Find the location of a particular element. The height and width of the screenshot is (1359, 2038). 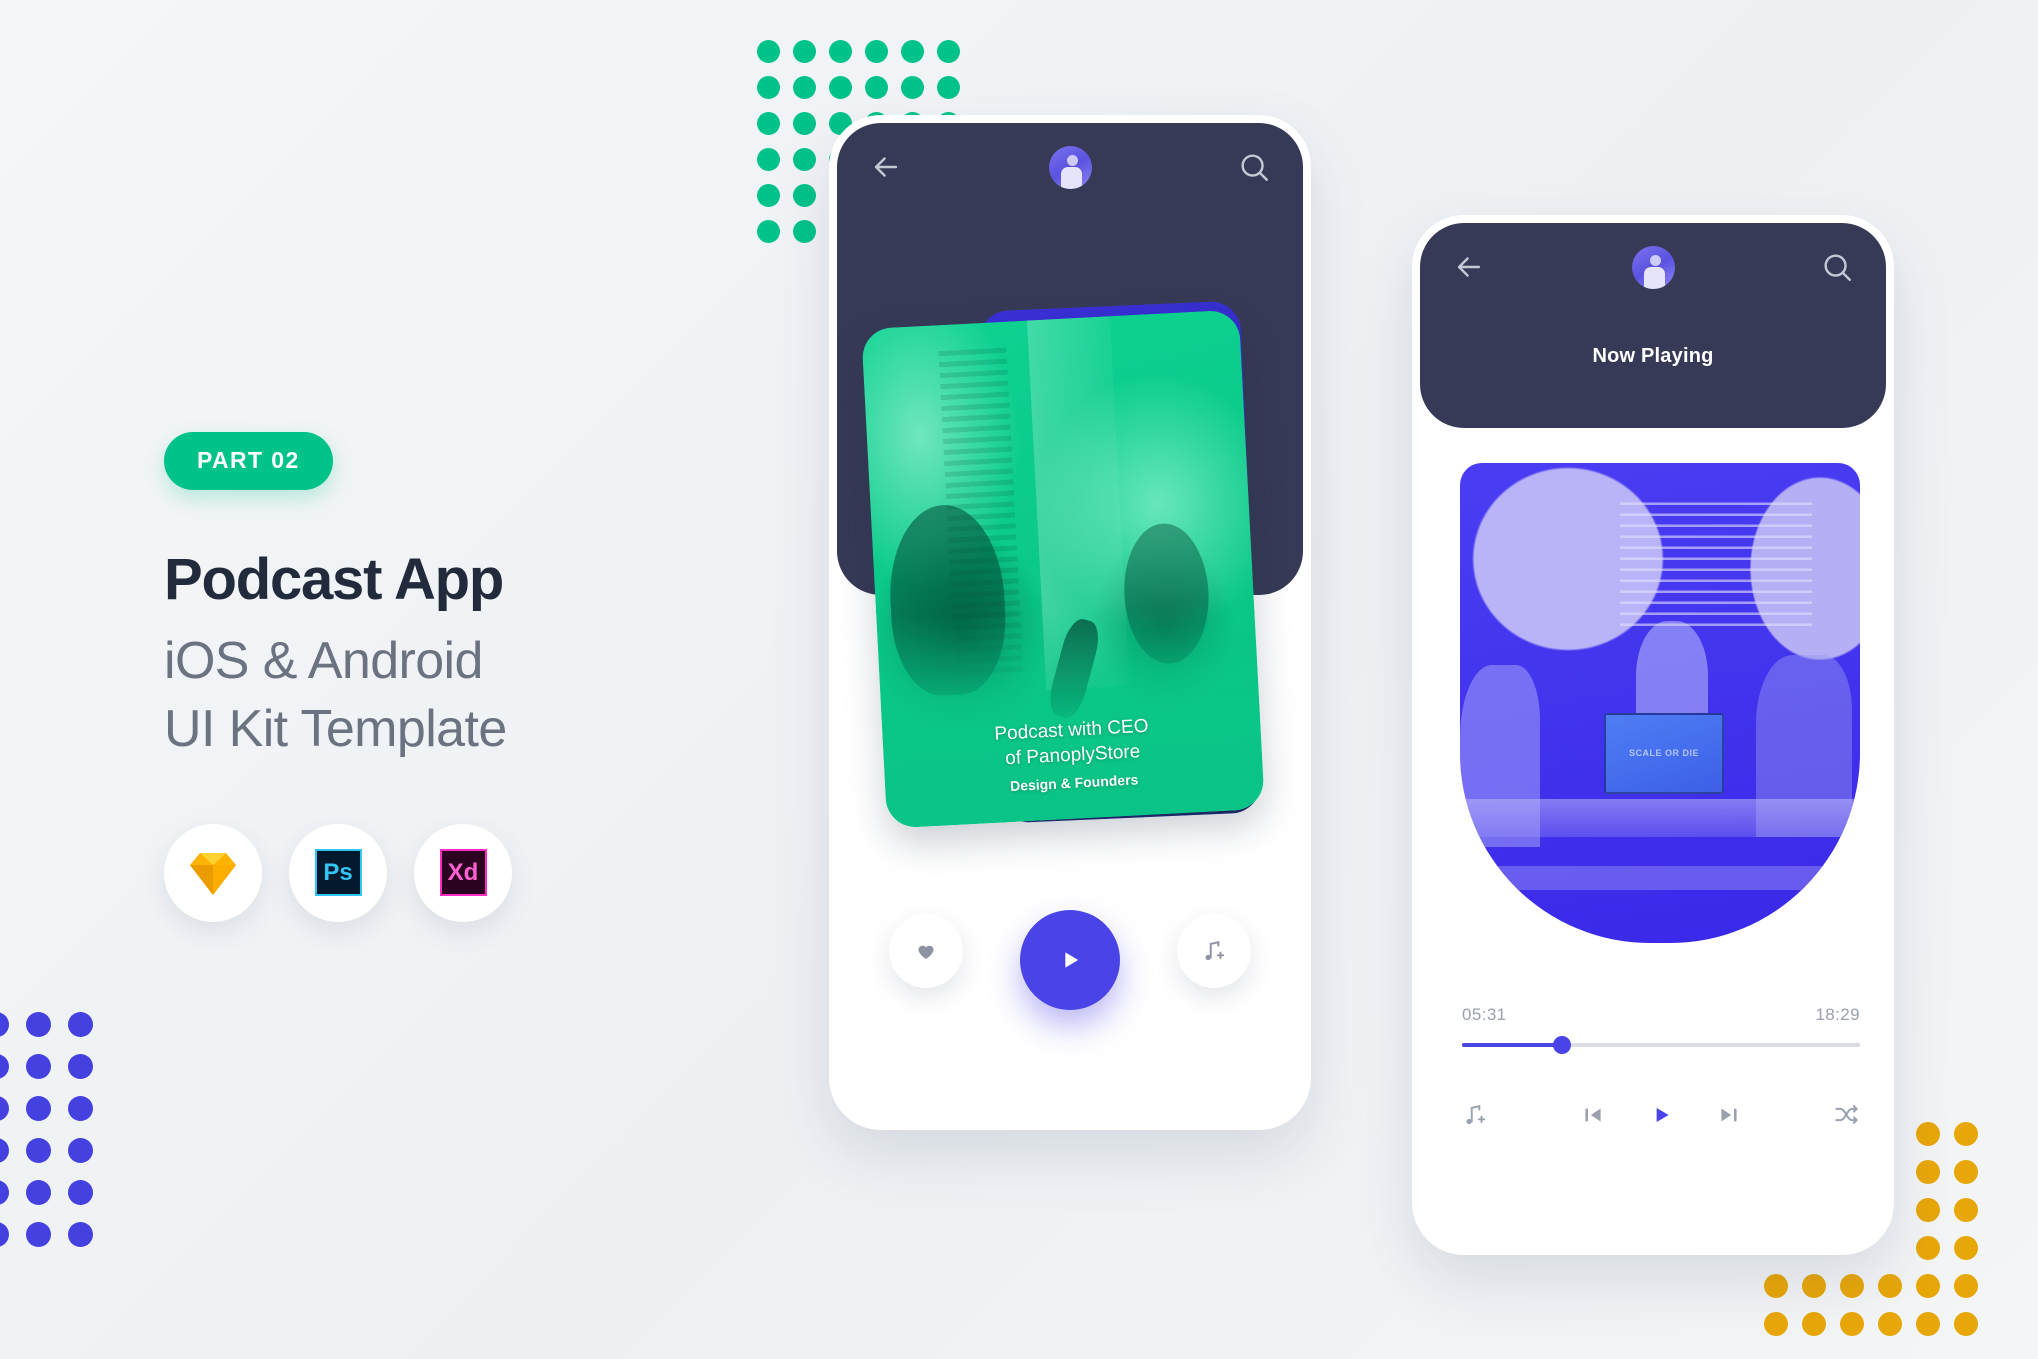

sketch-icon is located at coordinates (213, 873).